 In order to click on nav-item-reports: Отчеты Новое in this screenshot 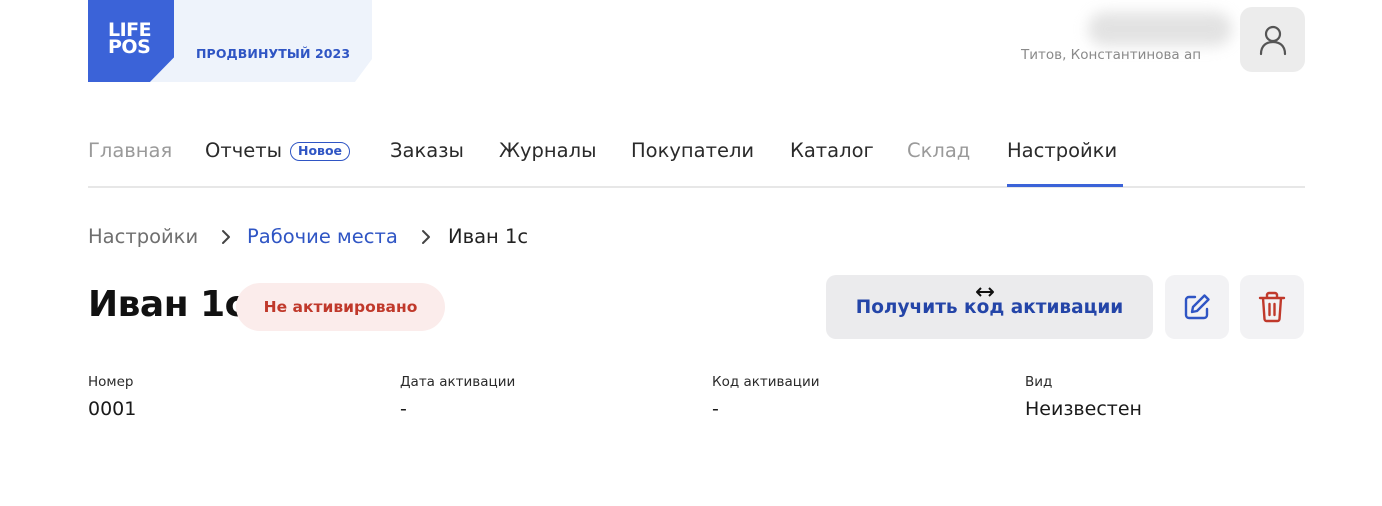, I will do `click(278, 150)`.